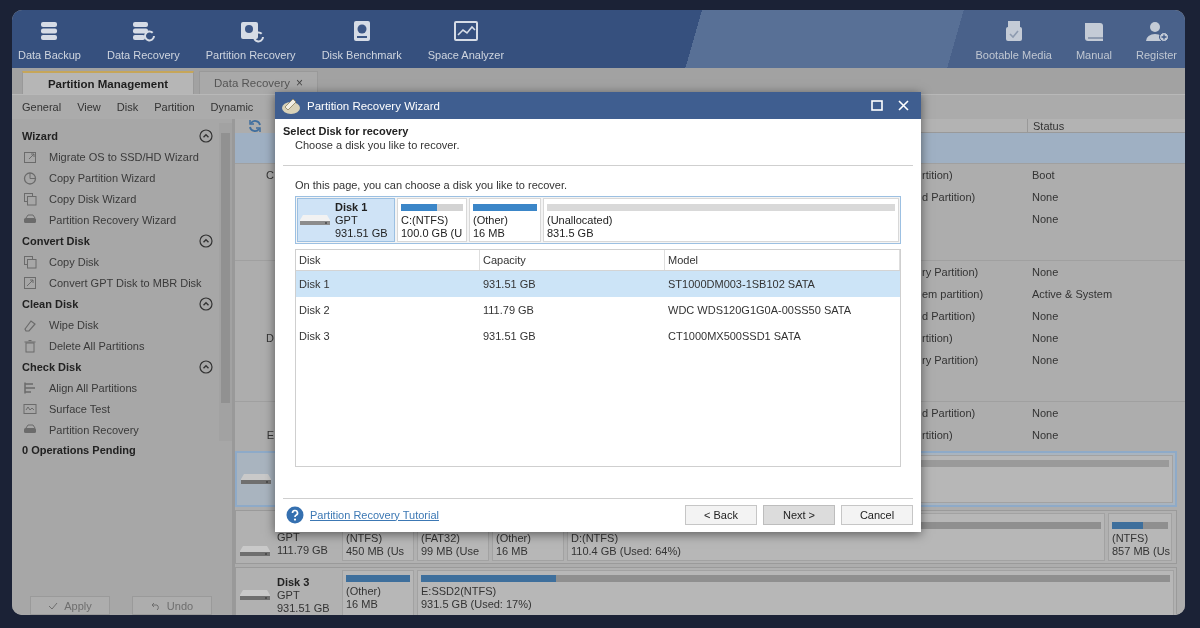  I want to click on table-cell-text: Disk 1, so click(314, 284).